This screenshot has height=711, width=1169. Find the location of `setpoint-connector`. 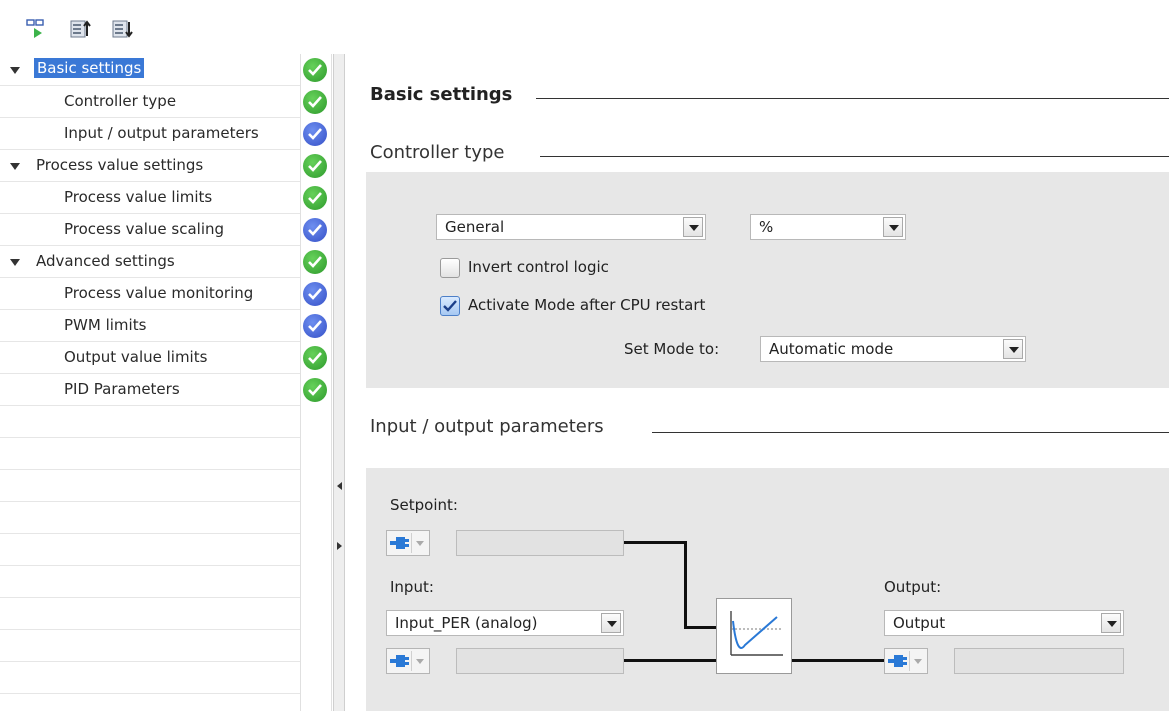

setpoint-connector is located at coordinates (408, 543).